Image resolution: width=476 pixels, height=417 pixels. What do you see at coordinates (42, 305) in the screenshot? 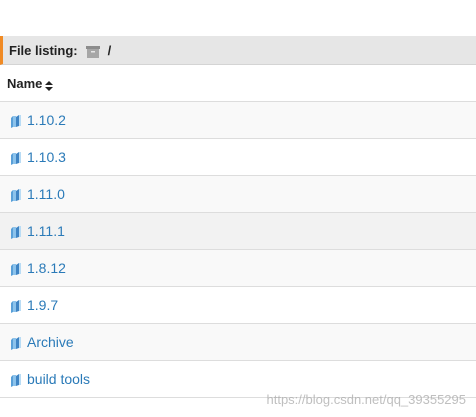
I see `file-link: 1.9.7` at bounding box center [42, 305].